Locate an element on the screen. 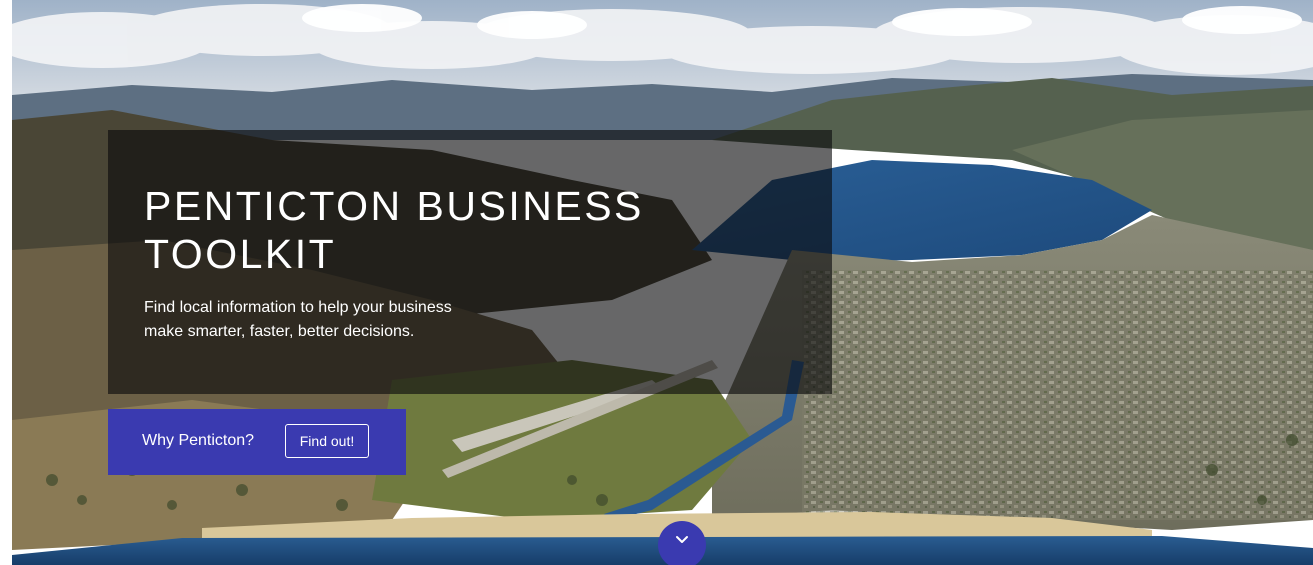  page-title: PENTICTON BUSINESS TOOLKIT is located at coordinates (394, 230).